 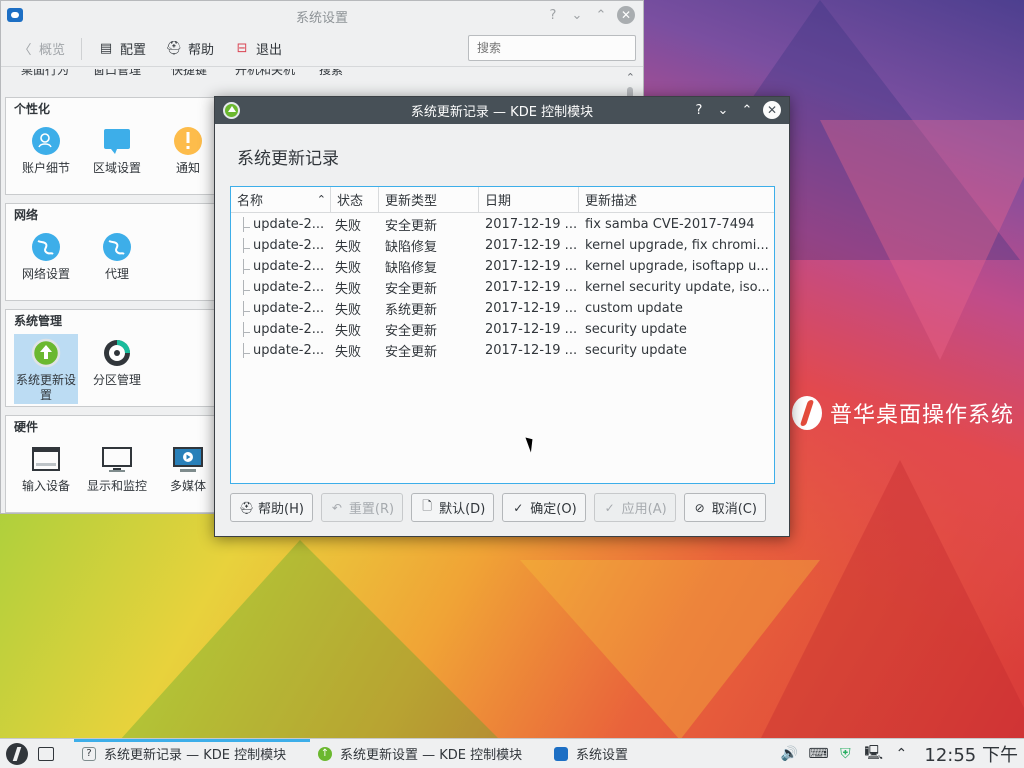 I want to click on back-button: 〈 概览, so click(x=41, y=48).